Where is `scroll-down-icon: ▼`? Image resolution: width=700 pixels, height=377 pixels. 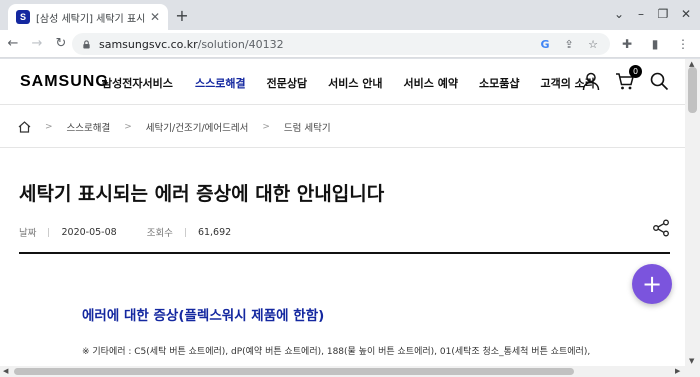 scroll-down-icon: ▼ is located at coordinates (691, 361).